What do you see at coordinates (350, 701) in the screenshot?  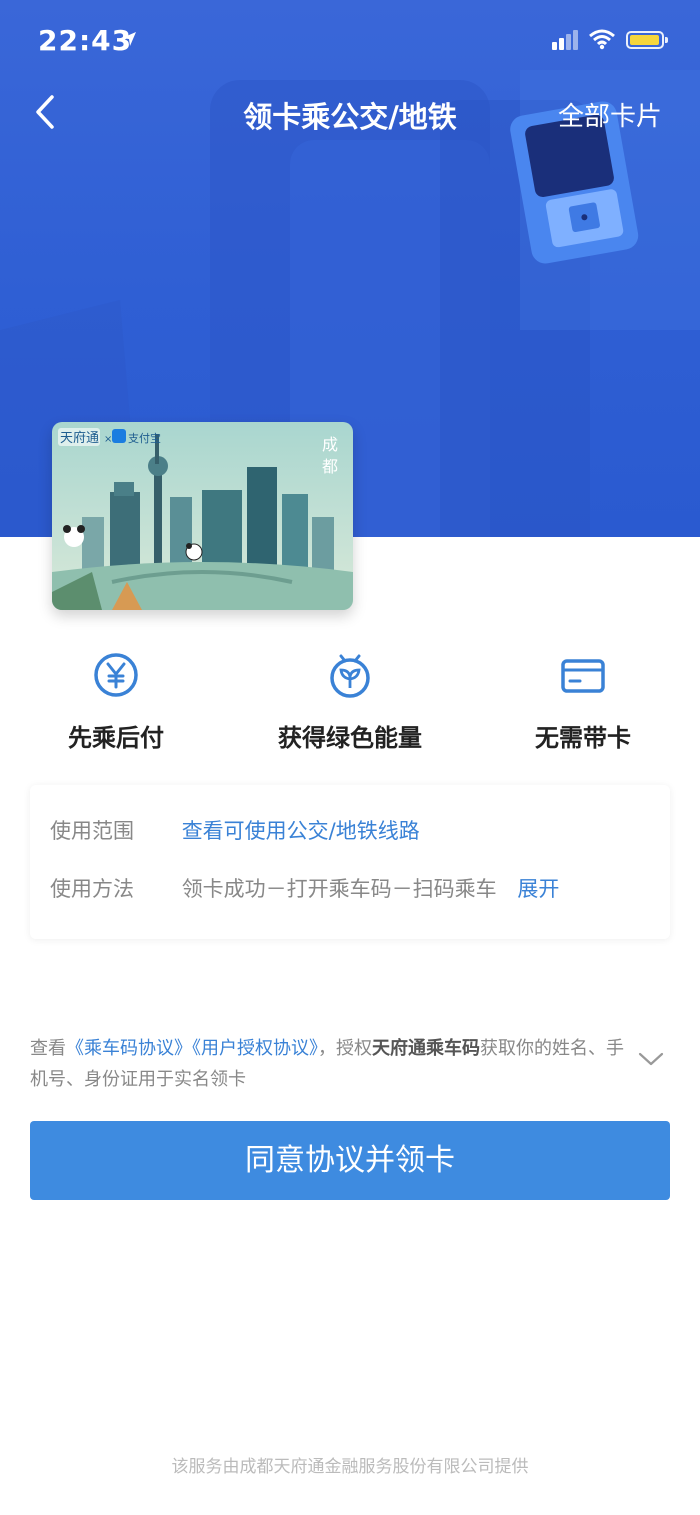 I see `feature-green-energy: 获得绿色能量` at bounding box center [350, 701].